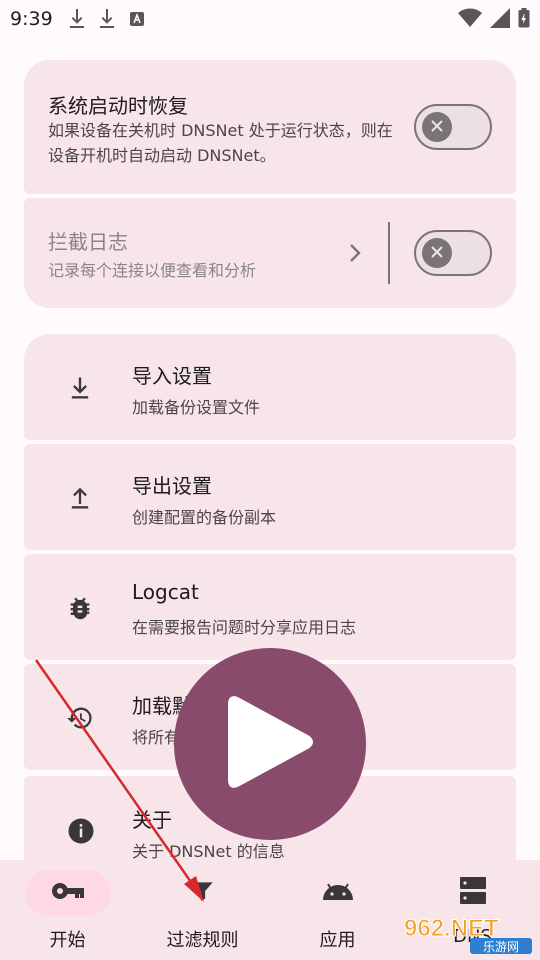 The image size is (540, 960). What do you see at coordinates (67, 940) in the screenshot?
I see `nav-start-label: 开始` at bounding box center [67, 940].